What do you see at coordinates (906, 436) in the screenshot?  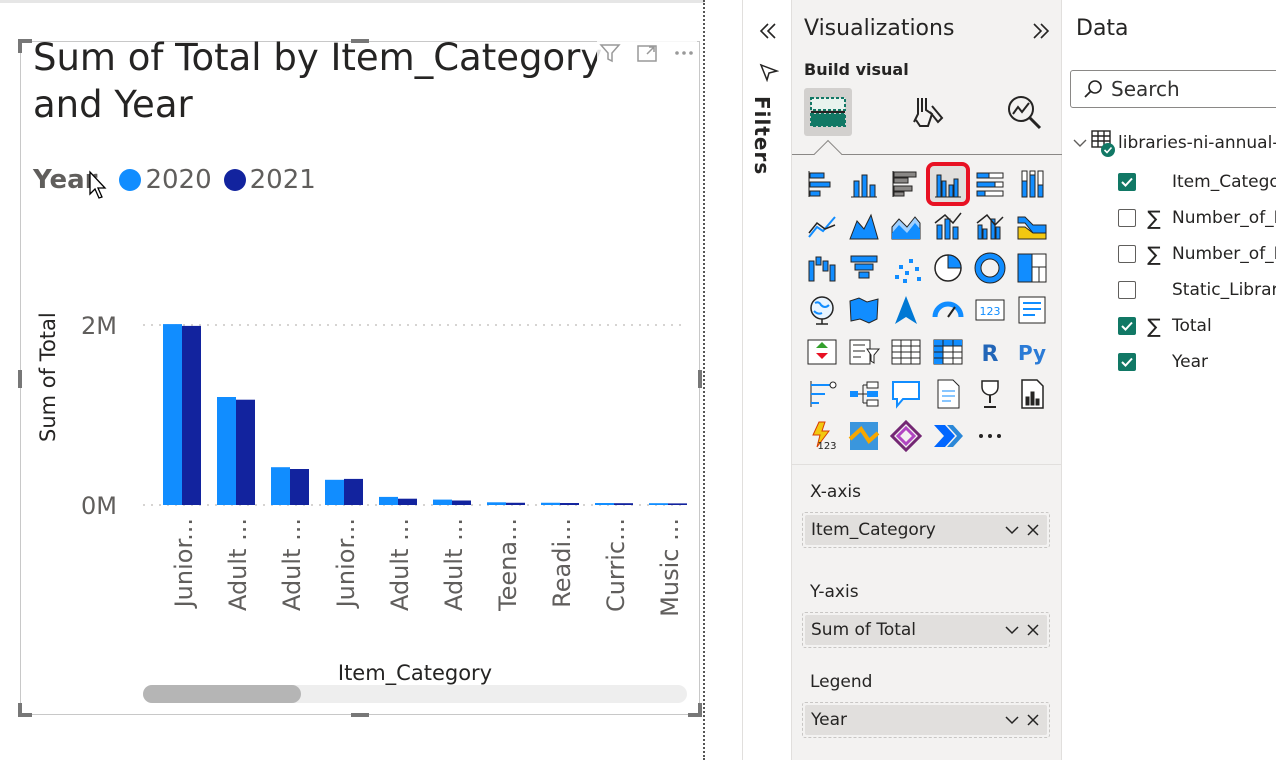 I see `power-apps-icon` at bounding box center [906, 436].